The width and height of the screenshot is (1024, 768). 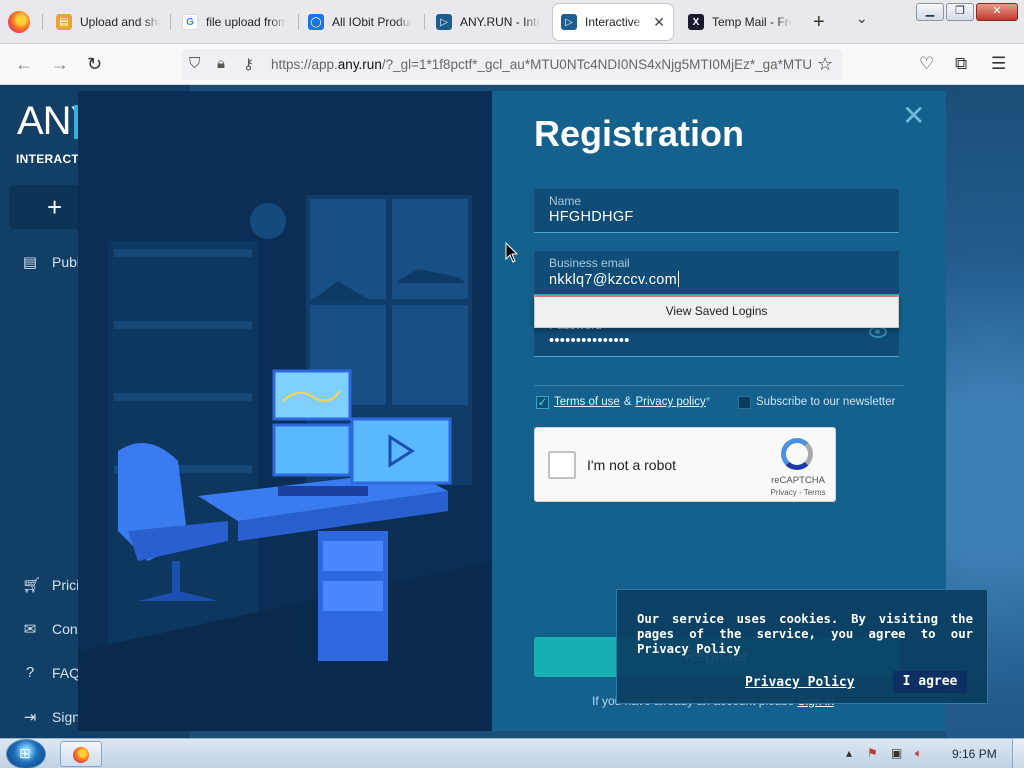 What do you see at coordinates (819, 22) in the screenshot?
I see `new-tab-icon: +` at bounding box center [819, 22].